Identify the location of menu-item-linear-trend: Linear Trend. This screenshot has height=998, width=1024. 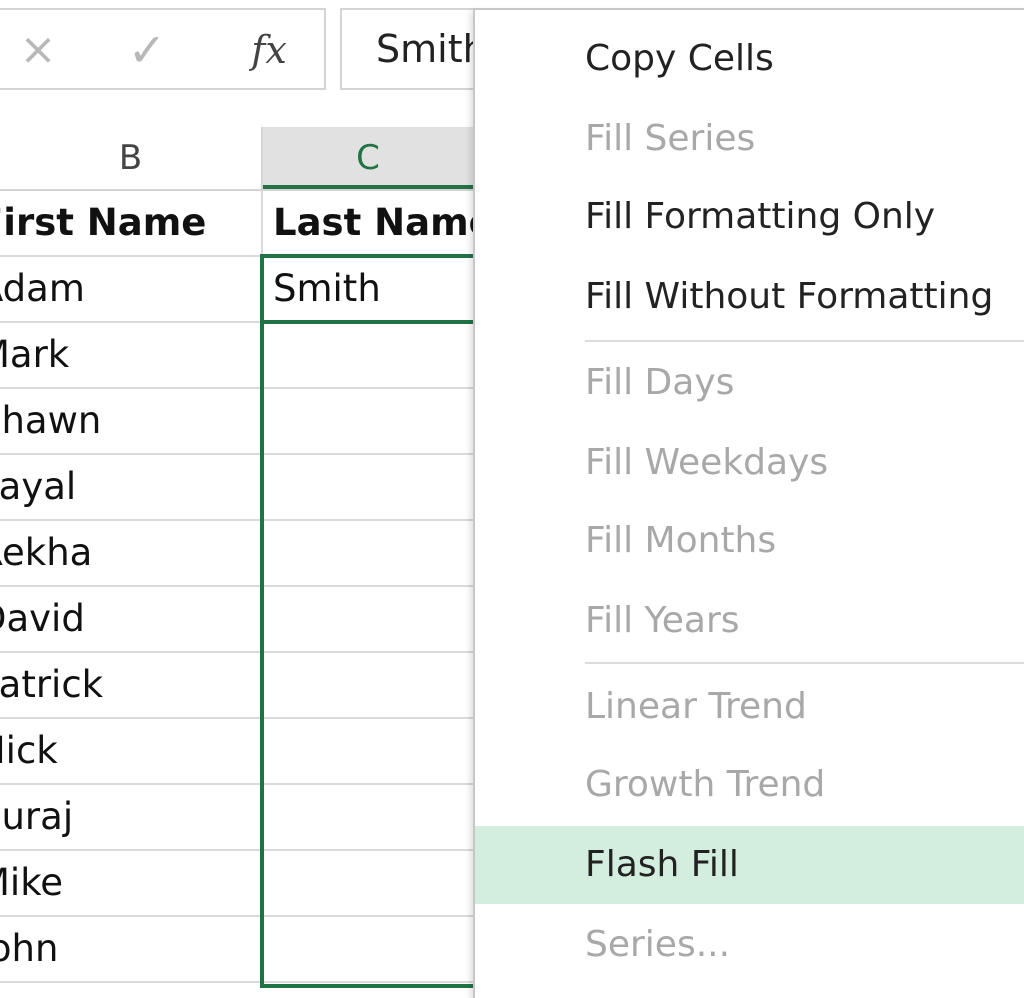
(749, 707).